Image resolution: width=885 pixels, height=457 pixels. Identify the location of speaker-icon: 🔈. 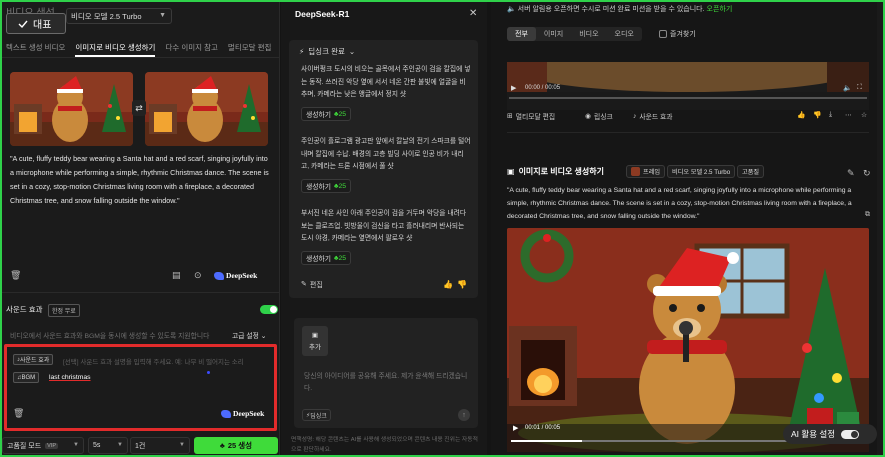
(847, 88).